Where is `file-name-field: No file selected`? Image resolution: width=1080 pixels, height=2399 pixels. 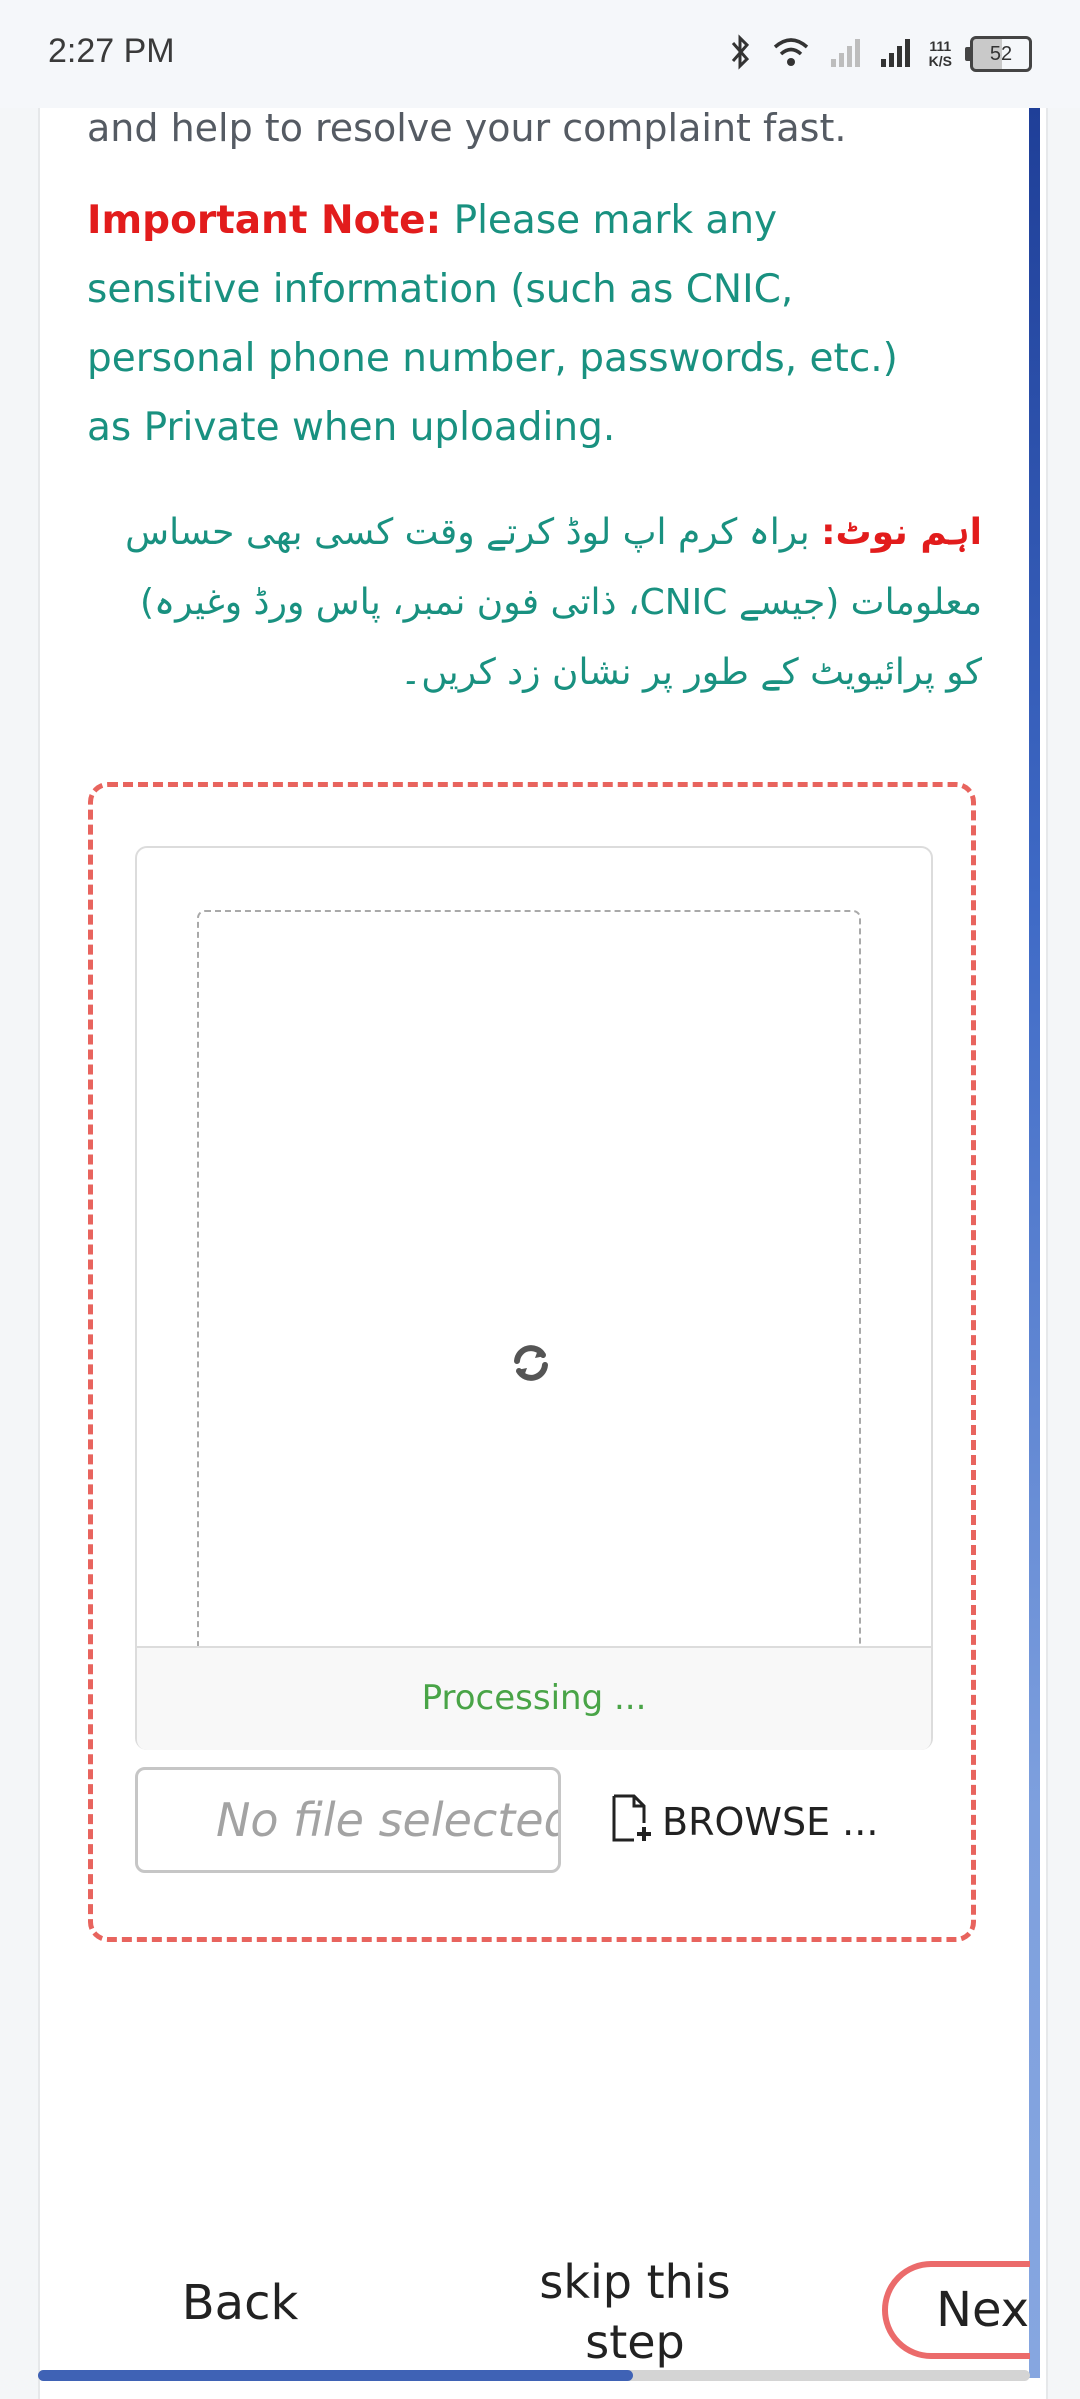 file-name-field: No file selected is located at coordinates (348, 1820).